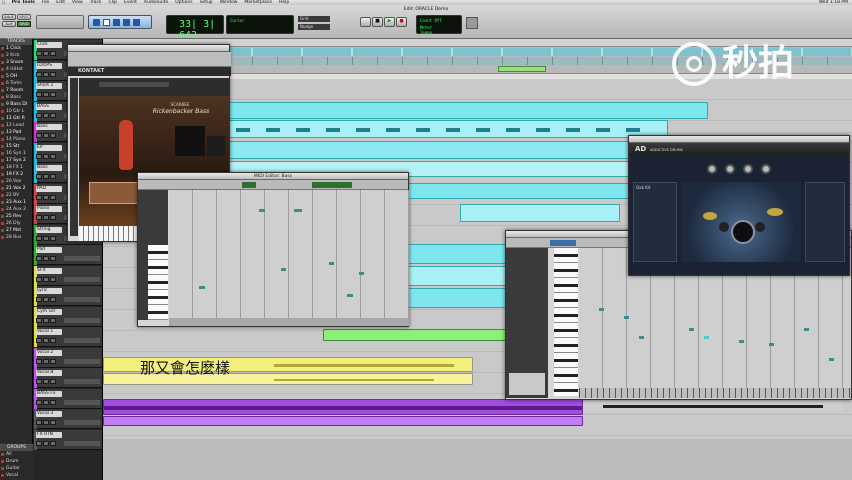  I want to click on stop-button: ■, so click(377, 22).